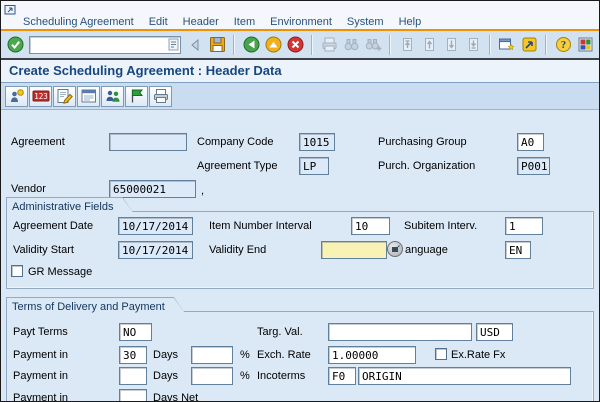  I want to click on menu-scheduling-agreement: Scheduling Agreement, so click(78, 22).